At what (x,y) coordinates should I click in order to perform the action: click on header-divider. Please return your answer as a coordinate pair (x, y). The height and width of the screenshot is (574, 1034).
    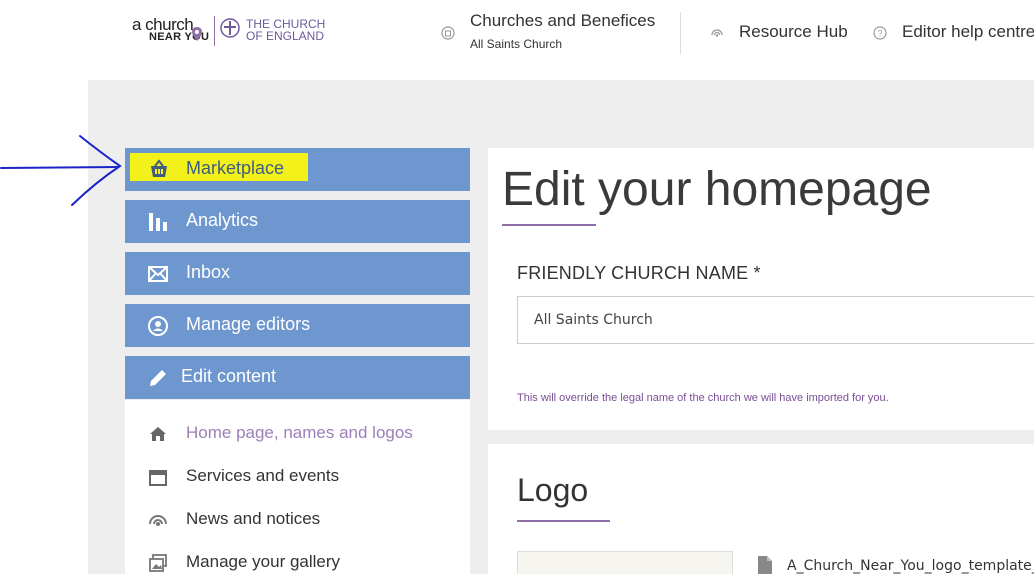
    Looking at the image, I should click on (680, 33).